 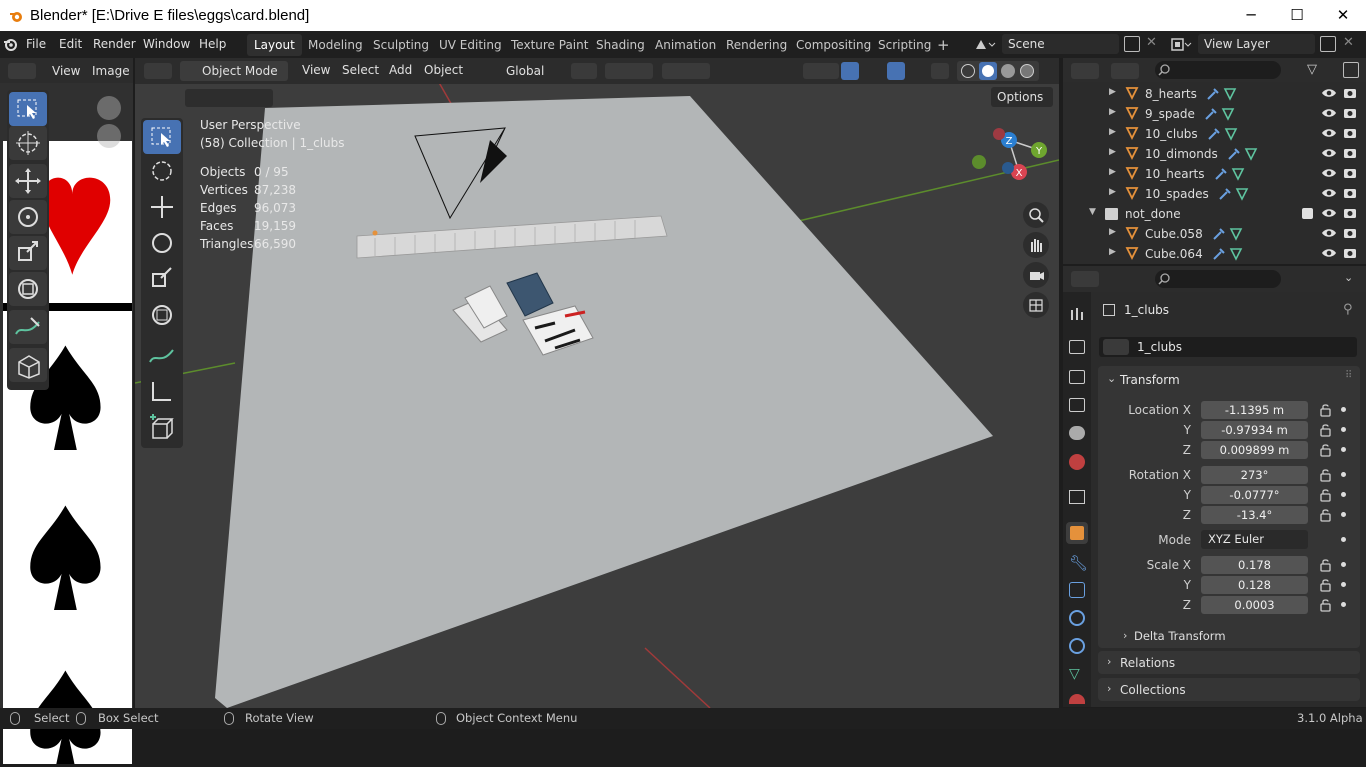 What do you see at coordinates (1150, 380) in the screenshot?
I see `transform-title: Transform` at bounding box center [1150, 380].